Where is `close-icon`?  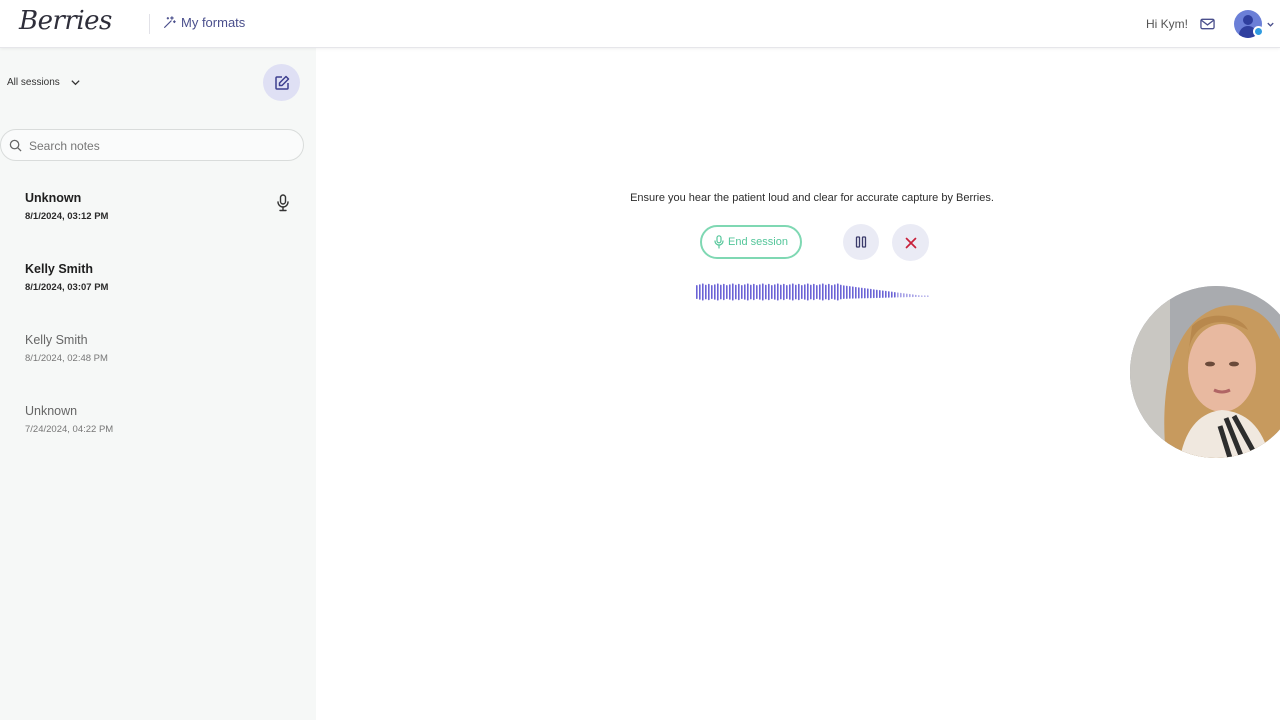
close-icon is located at coordinates (910, 242).